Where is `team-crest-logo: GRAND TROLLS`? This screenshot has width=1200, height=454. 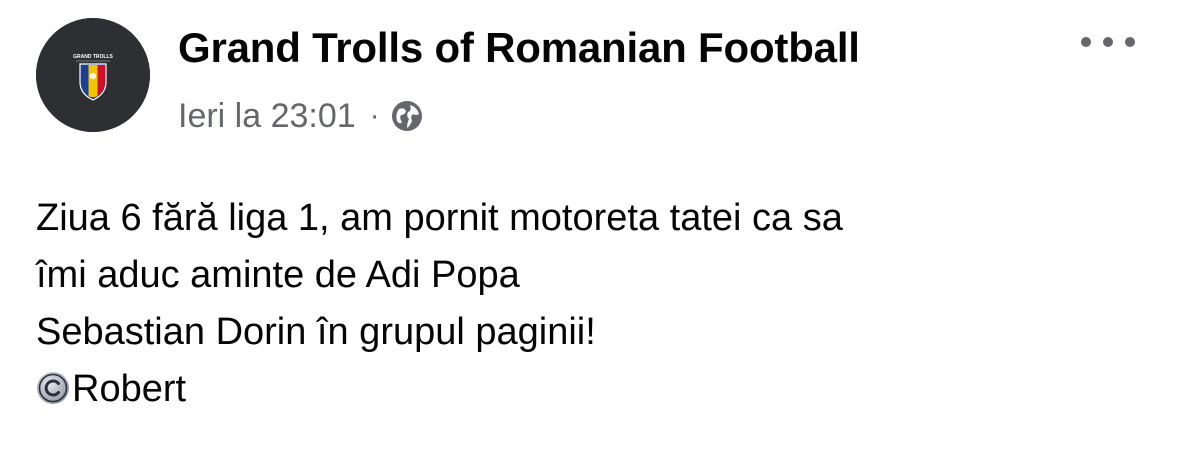 team-crest-logo: GRAND TROLLS is located at coordinates (93, 75).